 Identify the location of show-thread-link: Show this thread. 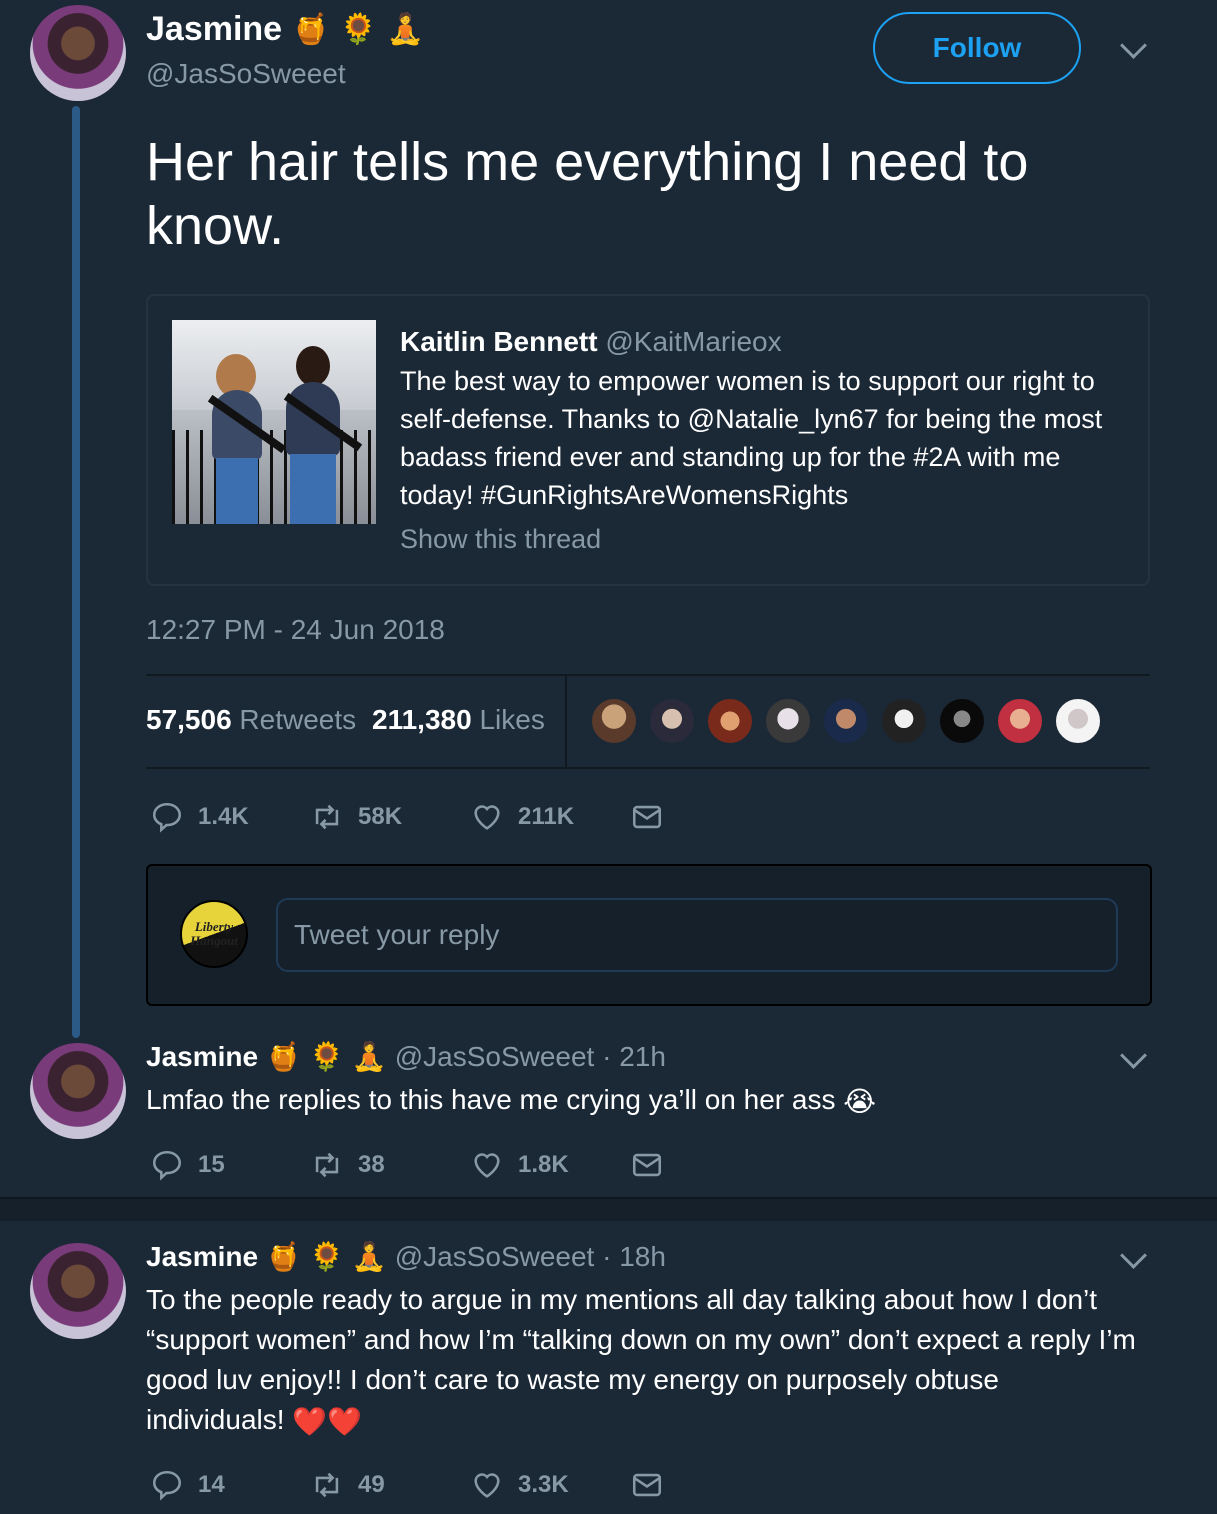
(500, 539).